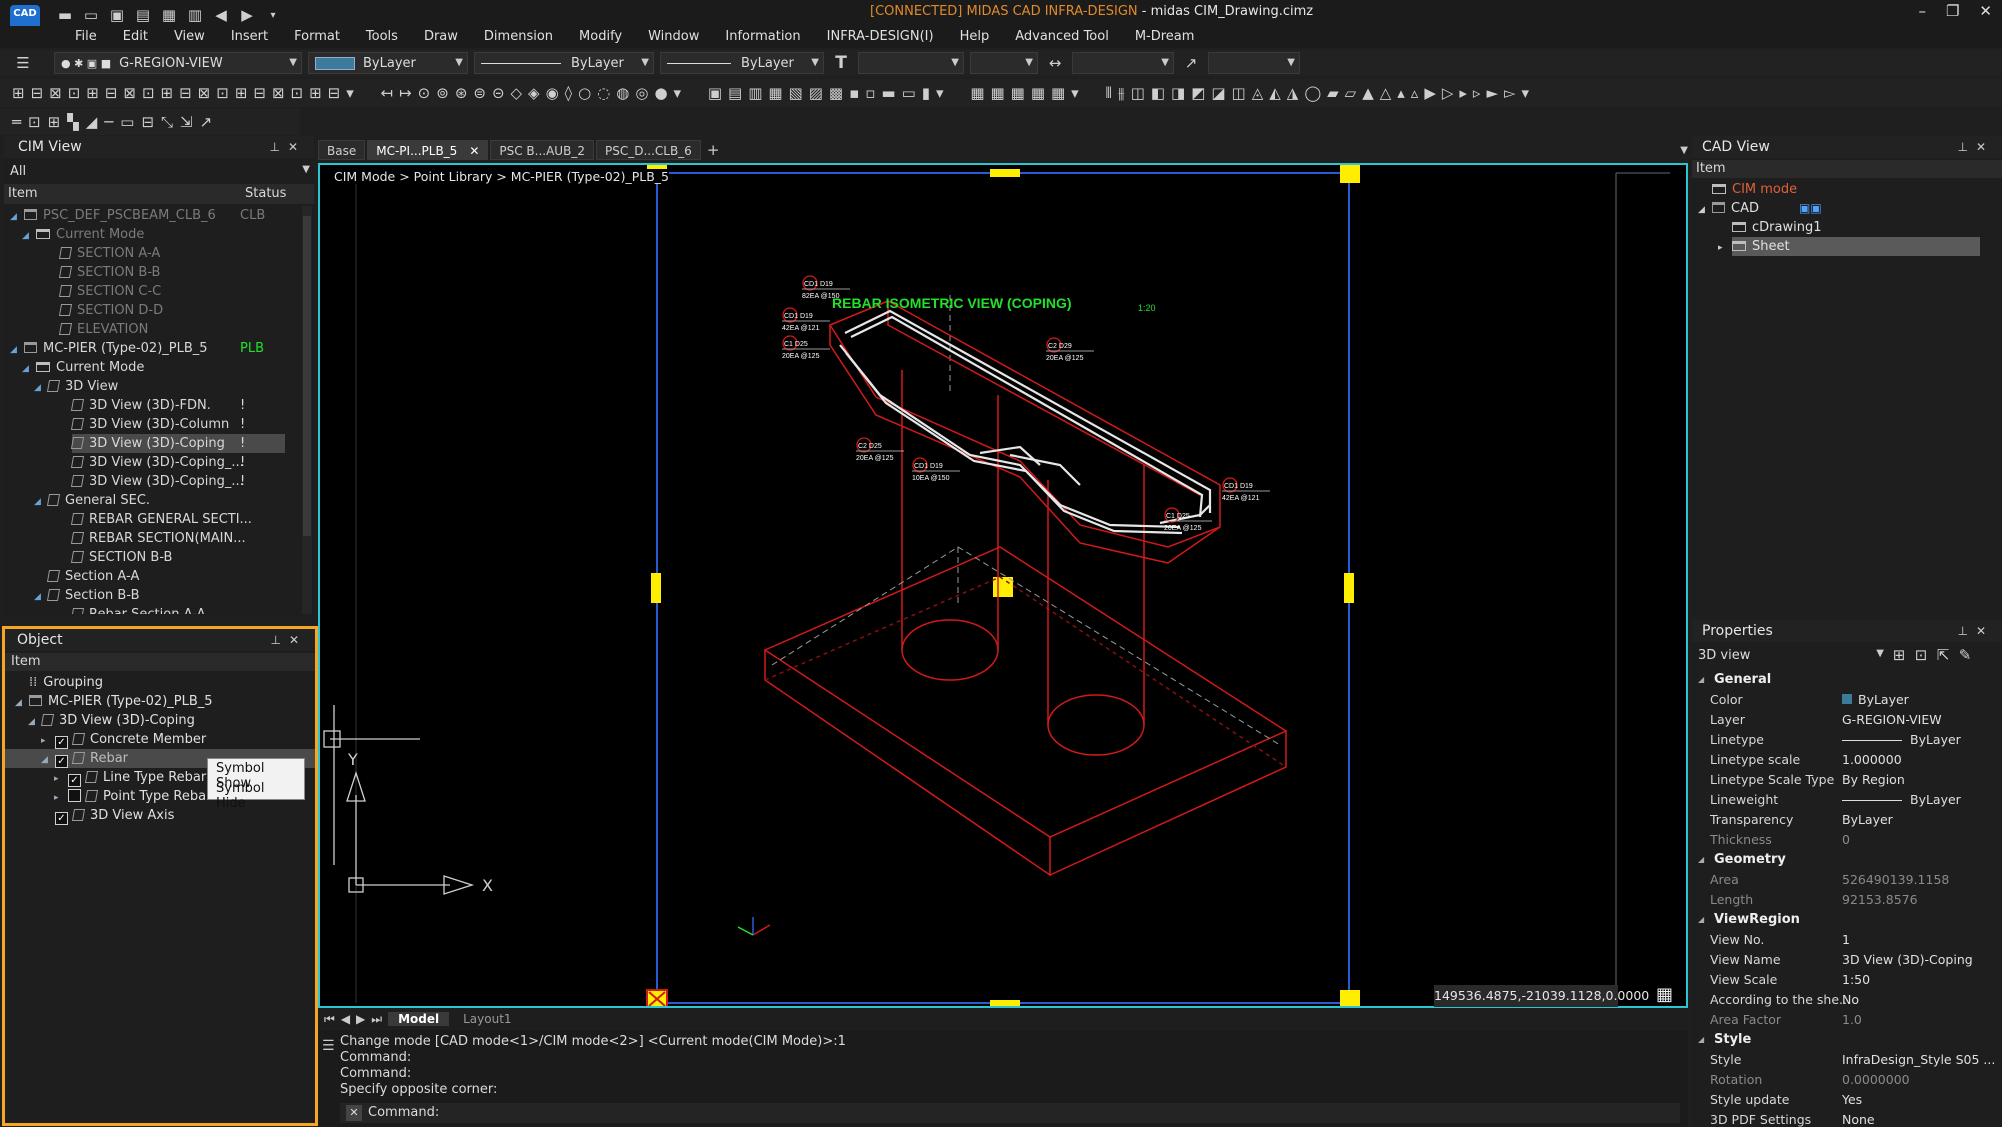 The width and height of the screenshot is (2002, 1127). I want to click on visibility-checkbox, so click(74, 795).